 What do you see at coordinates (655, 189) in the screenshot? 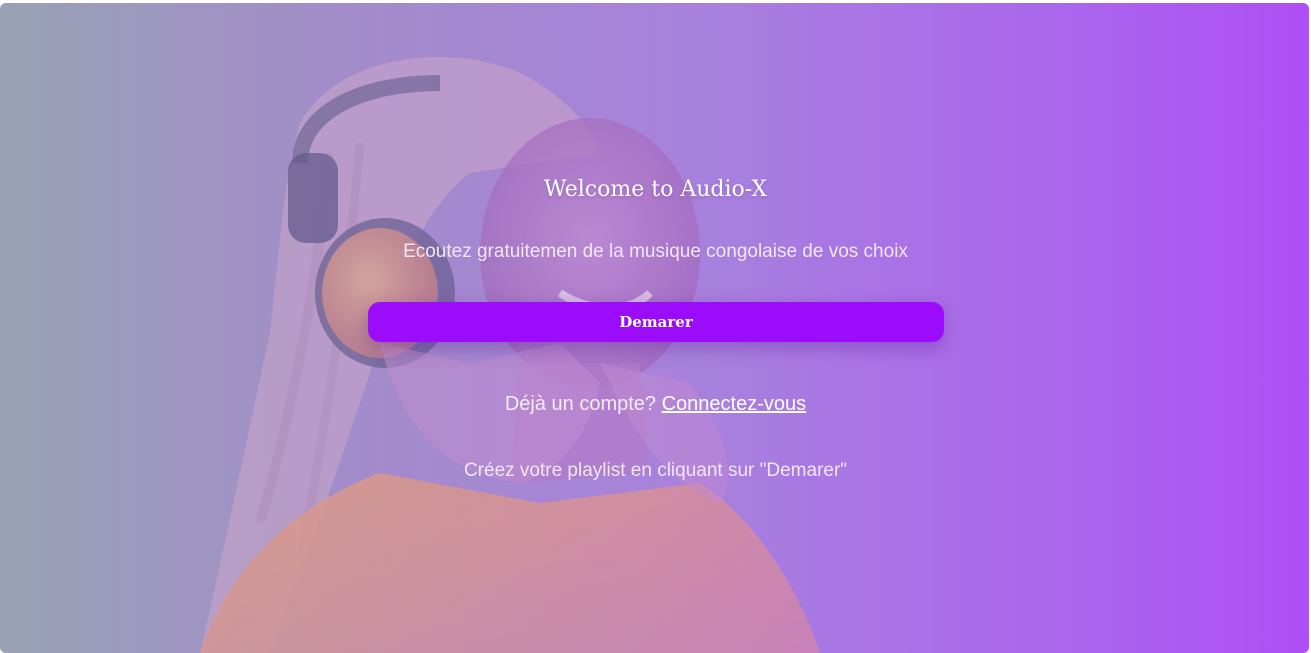
I see `page-title: Welcome to Audio-X` at bounding box center [655, 189].